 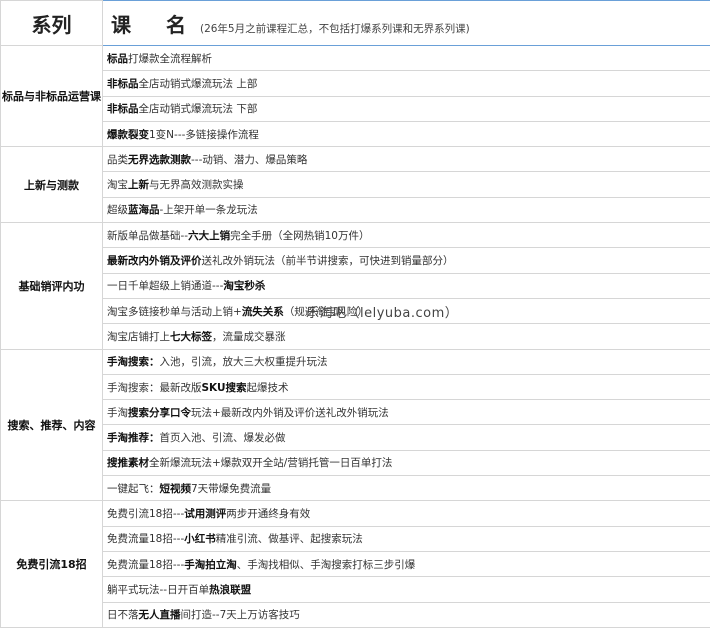 I want to click on table-row: 上新与测款品类无界选款测款---动销、潜力、爆品策略, so click(x=355, y=159).